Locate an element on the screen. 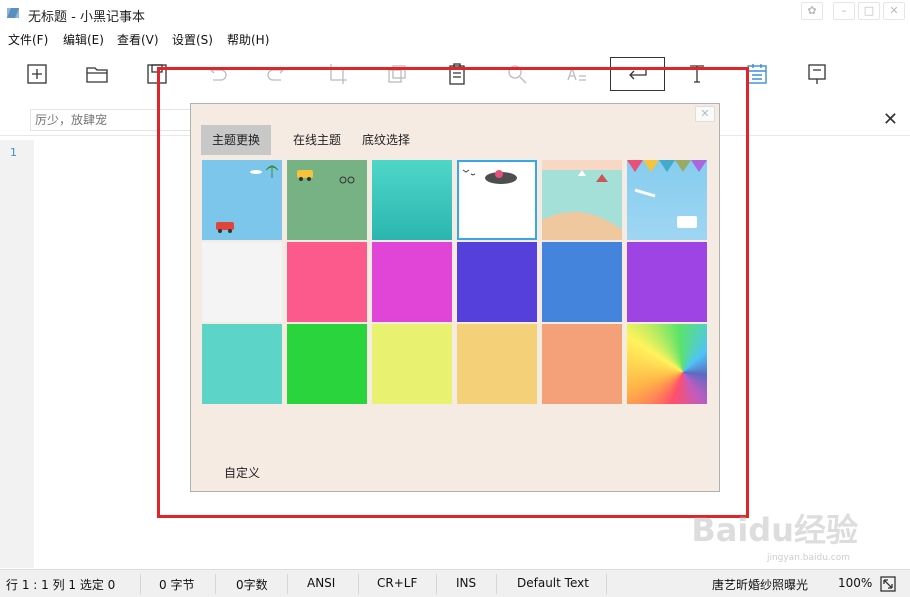 The image size is (910, 597). status-position: 行 1 : 1 列 1 选定 0 is located at coordinates (61, 585).